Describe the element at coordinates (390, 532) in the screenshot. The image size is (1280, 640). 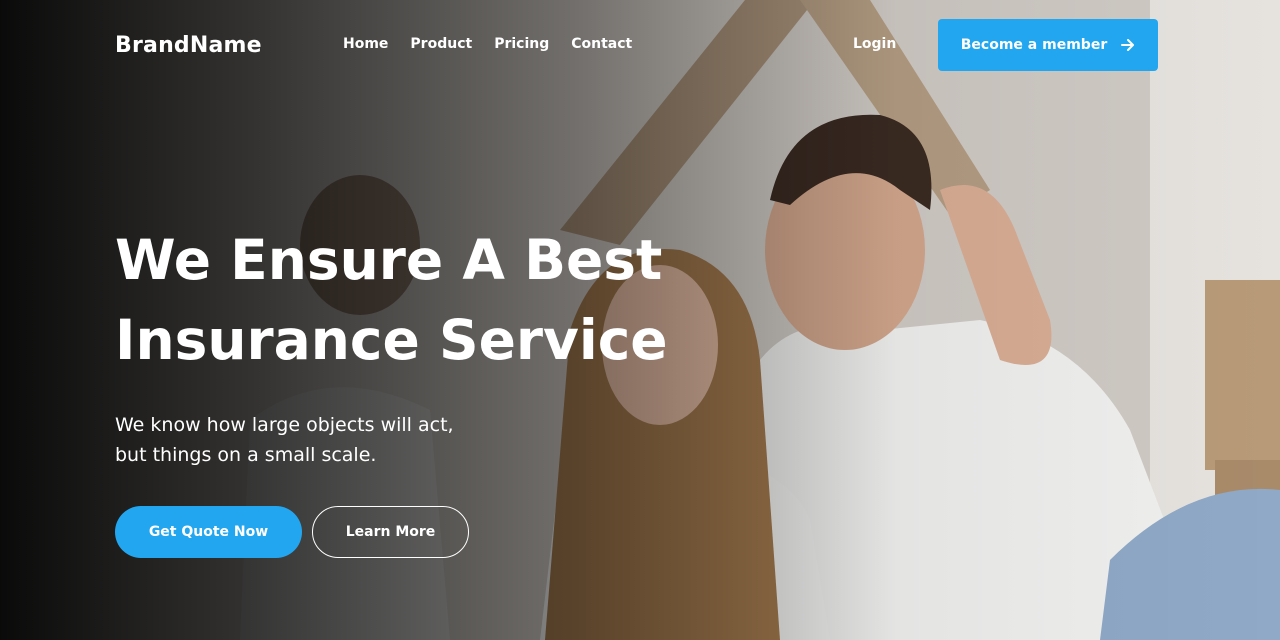
I see `learn-more-button: Learn More` at that location.